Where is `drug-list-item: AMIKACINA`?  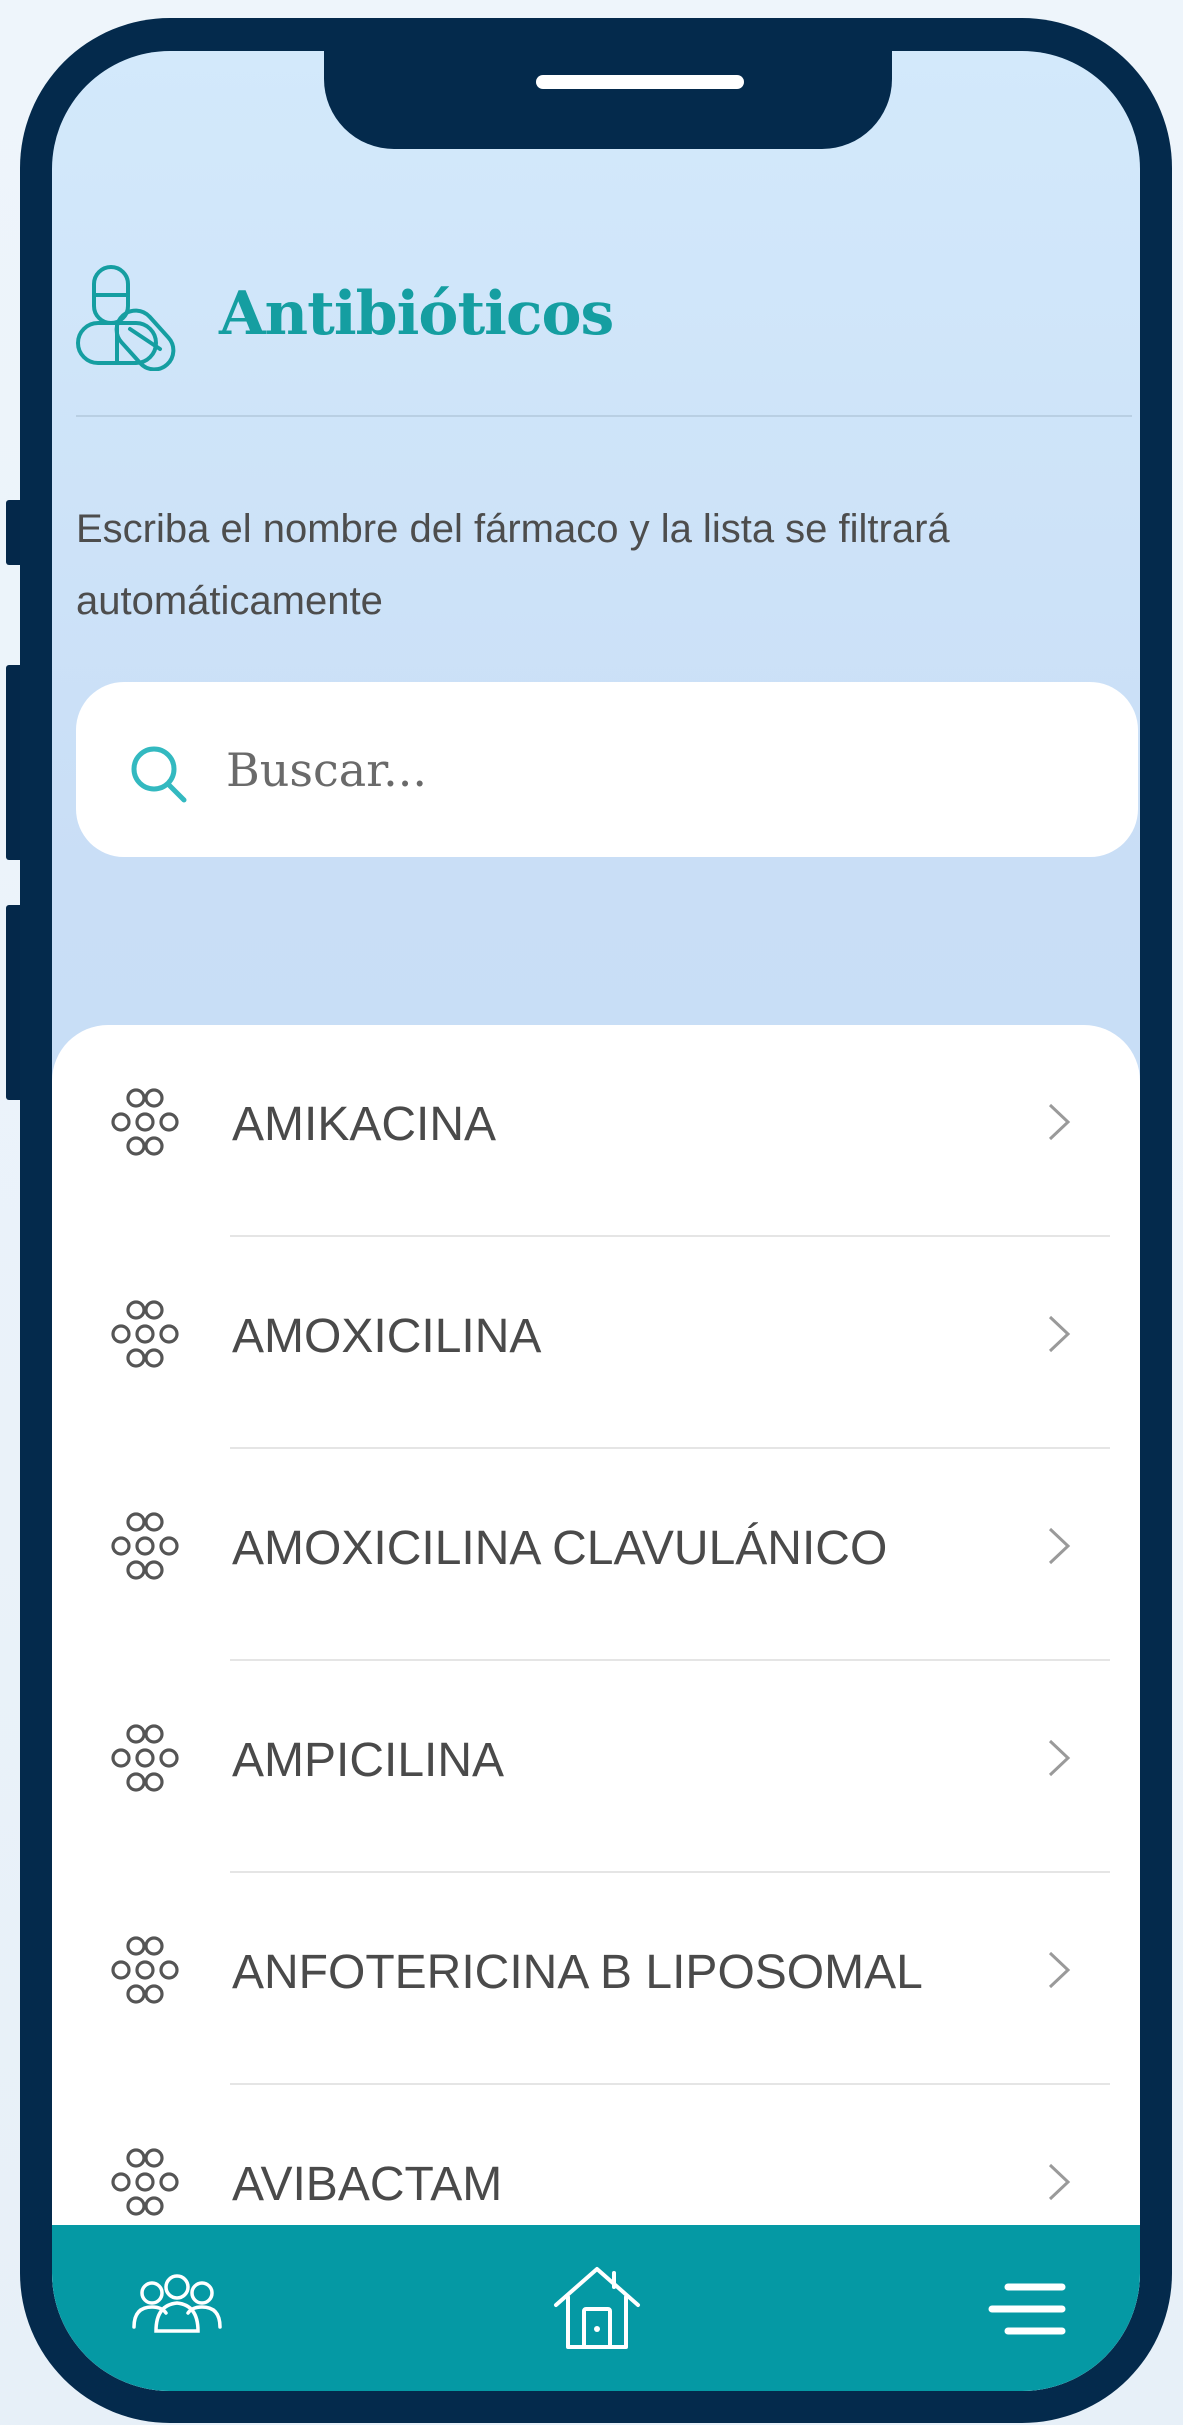
drug-list-item: AMIKACINA is located at coordinates (596, 1131).